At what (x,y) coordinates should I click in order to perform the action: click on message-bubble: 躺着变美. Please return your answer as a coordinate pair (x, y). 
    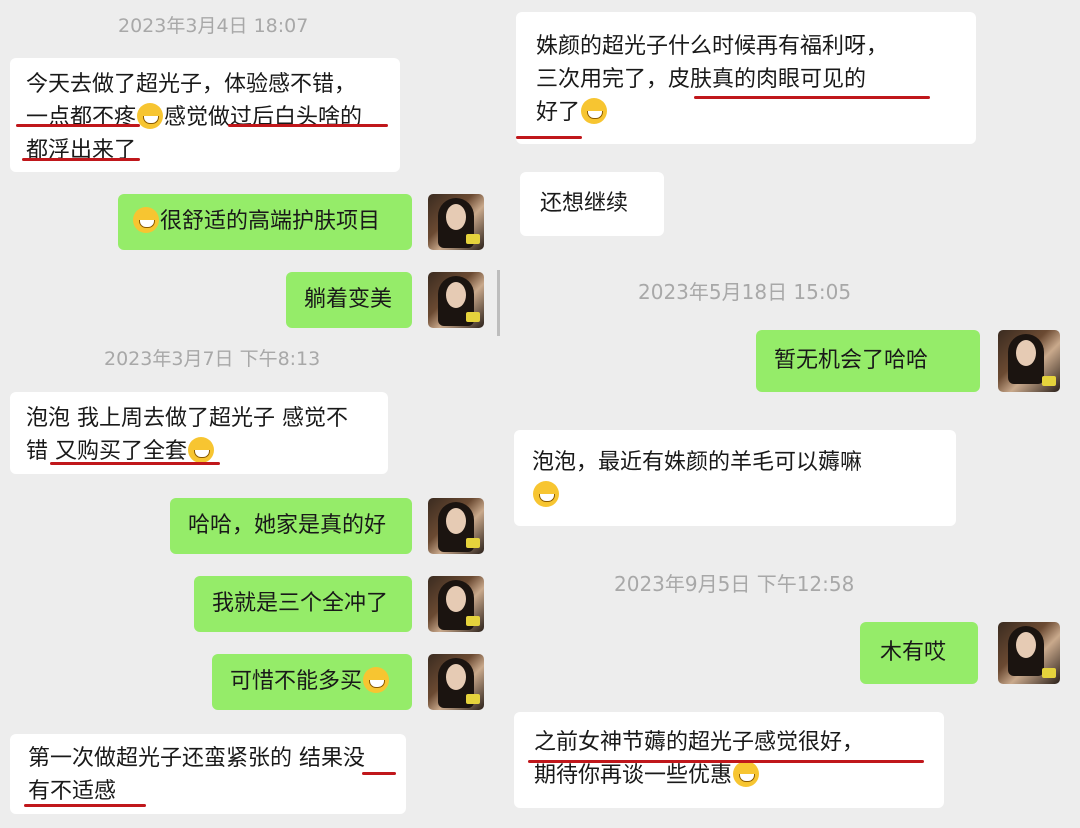
    Looking at the image, I should click on (349, 300).